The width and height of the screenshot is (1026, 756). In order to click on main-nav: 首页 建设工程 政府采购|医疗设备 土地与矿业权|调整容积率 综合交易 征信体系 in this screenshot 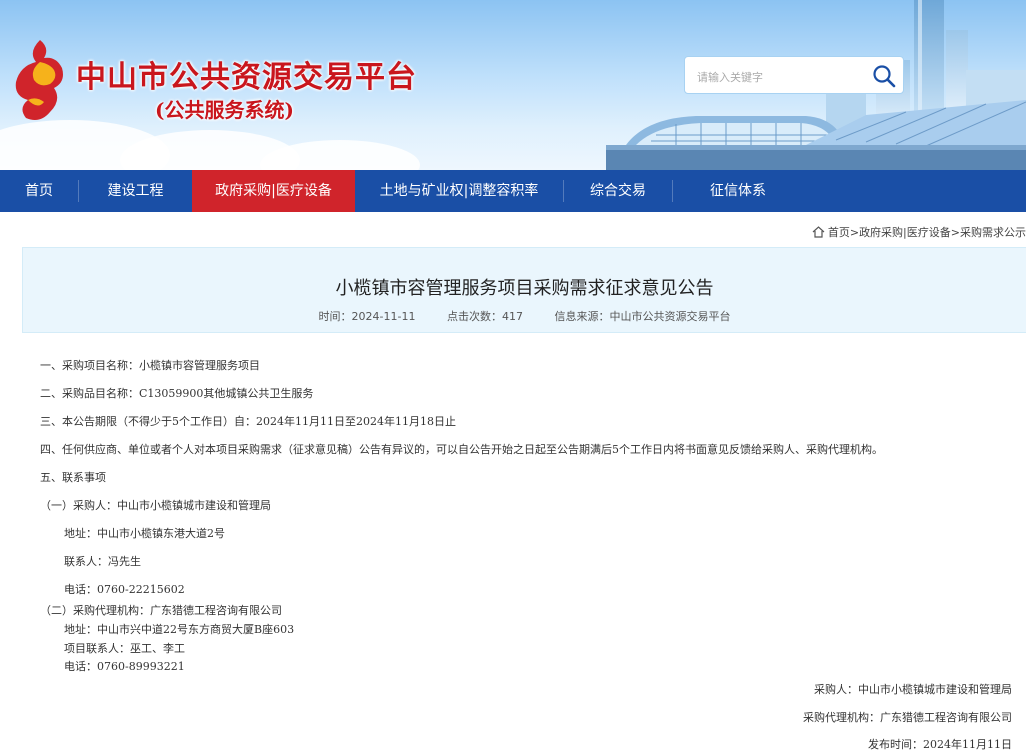, I will do `click(513, 191)`.